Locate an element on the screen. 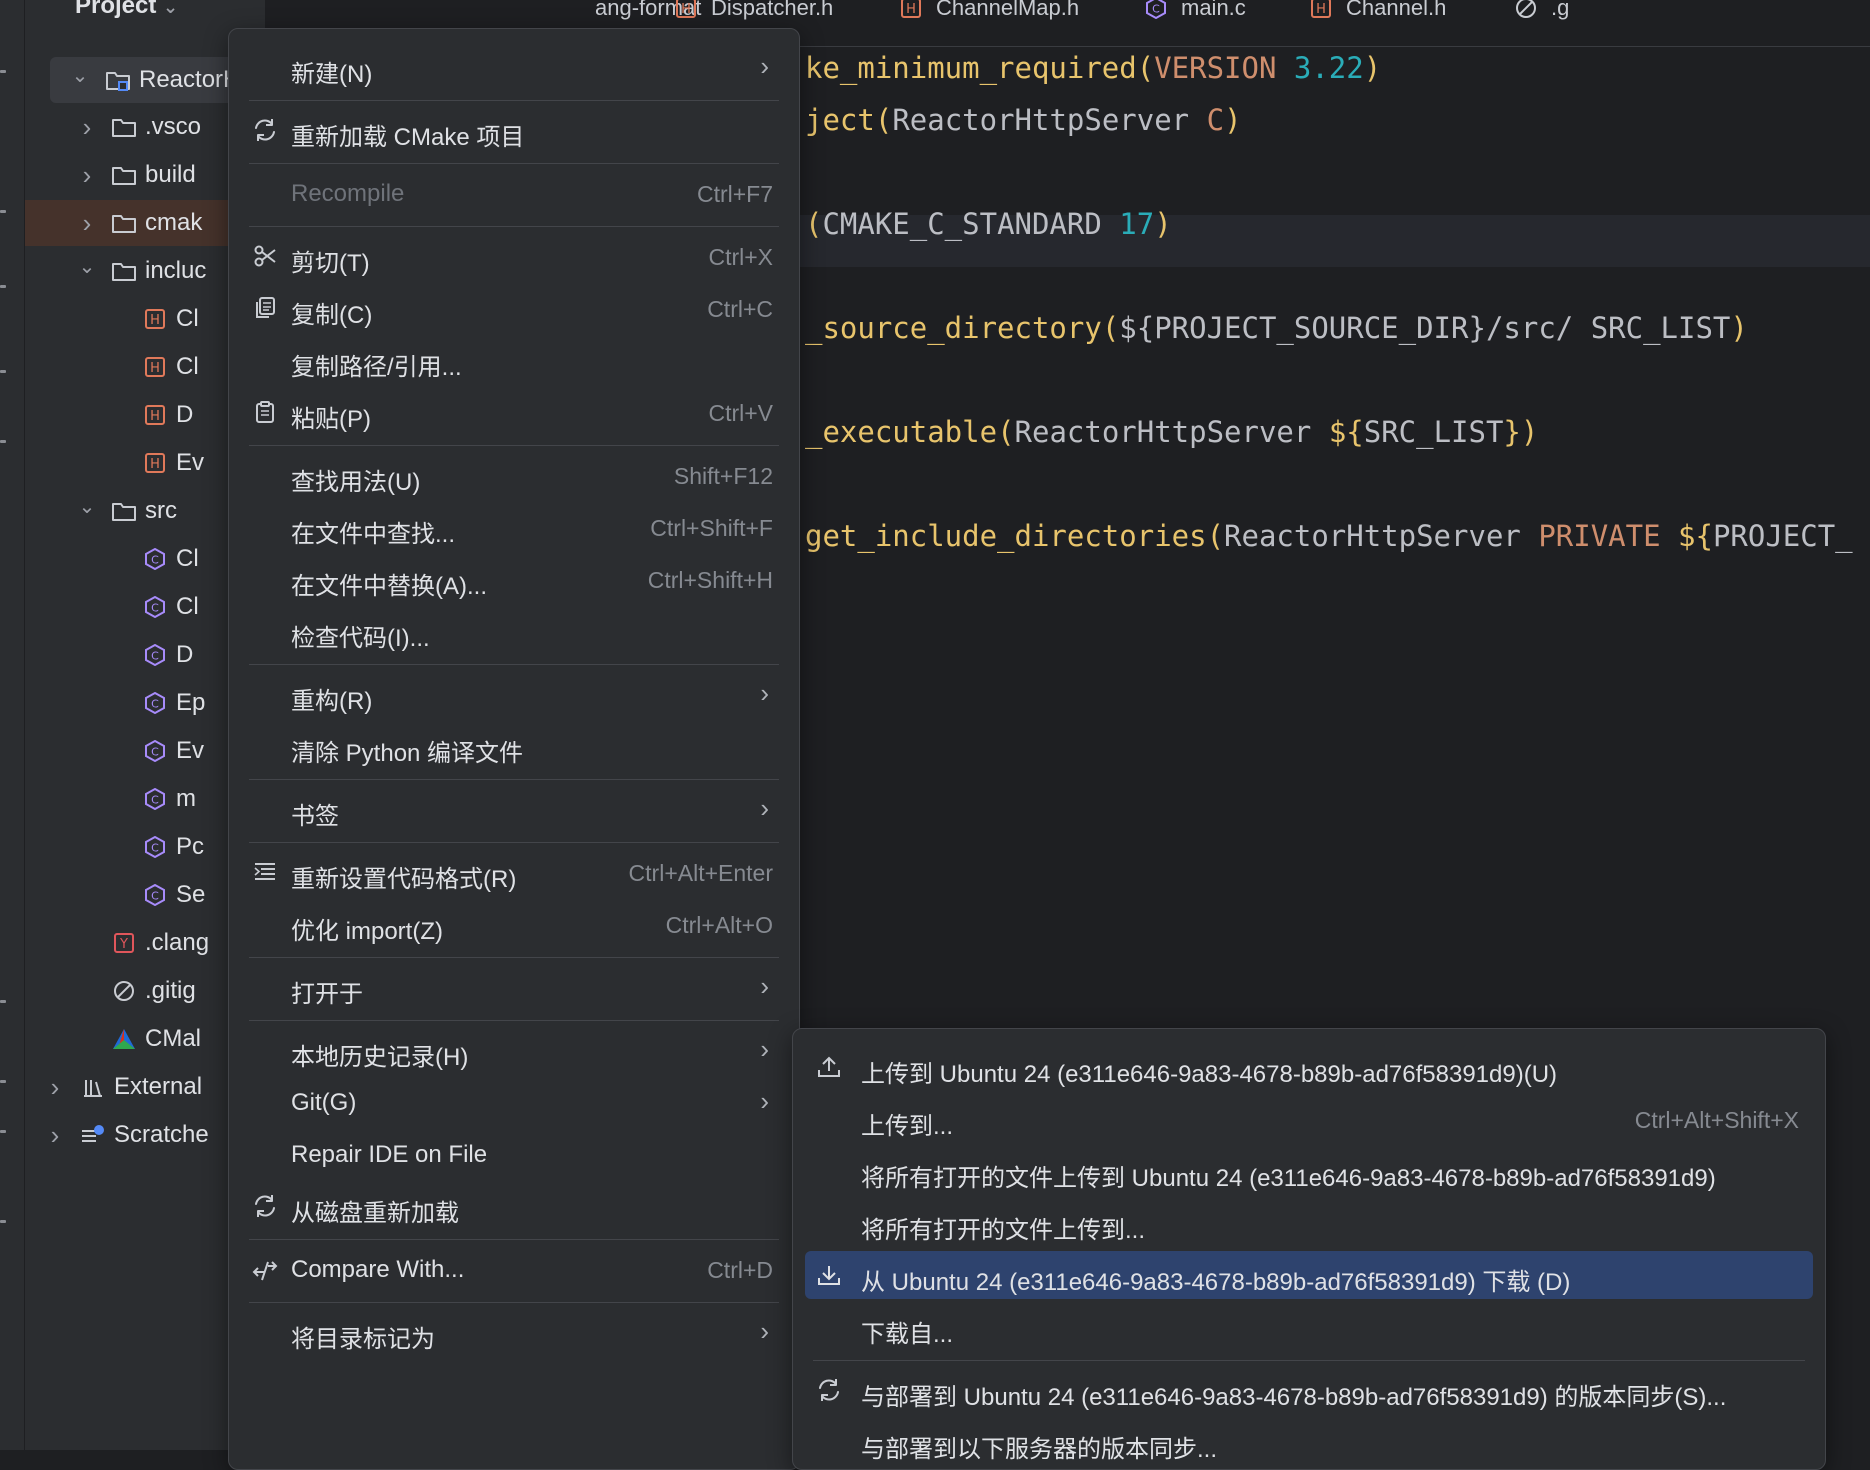 The image size is (1870, 1470). menu-item: 优化 import(Z) Ctrl+Alt+O is located at coordinates (514, 924).